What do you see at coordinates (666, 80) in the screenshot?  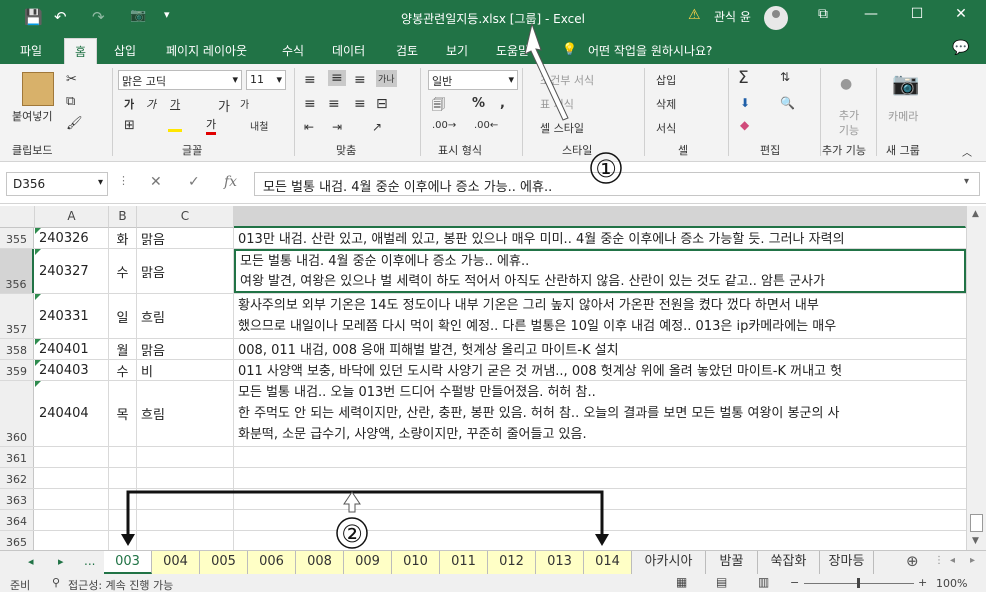 I see `insert-cells-button: 삽입` at bounding box center [666, 80].